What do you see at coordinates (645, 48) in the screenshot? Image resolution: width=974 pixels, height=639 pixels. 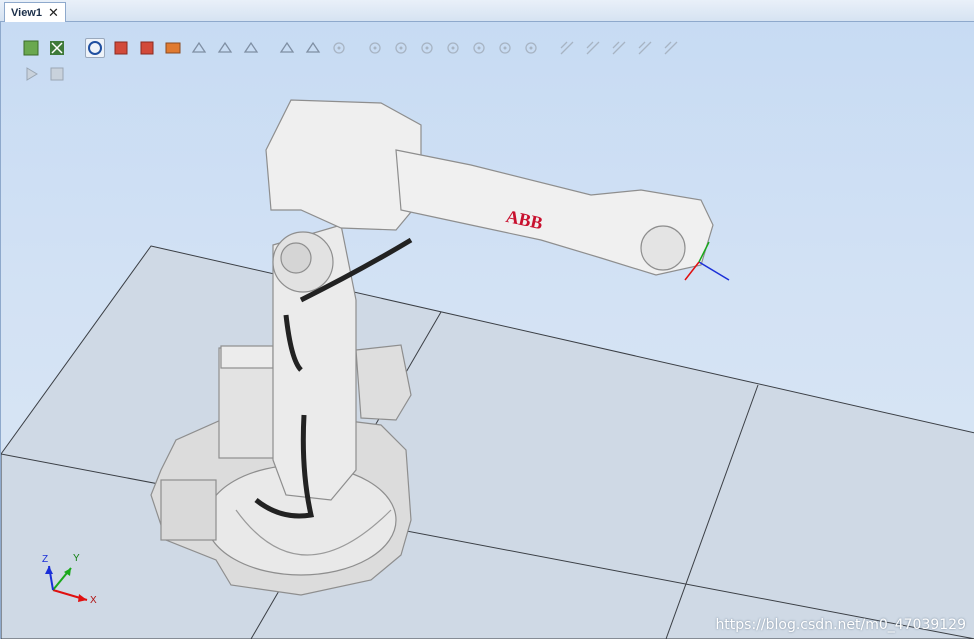 I see `measure-minimum-distance-icon` at bounding box center [645, 48].